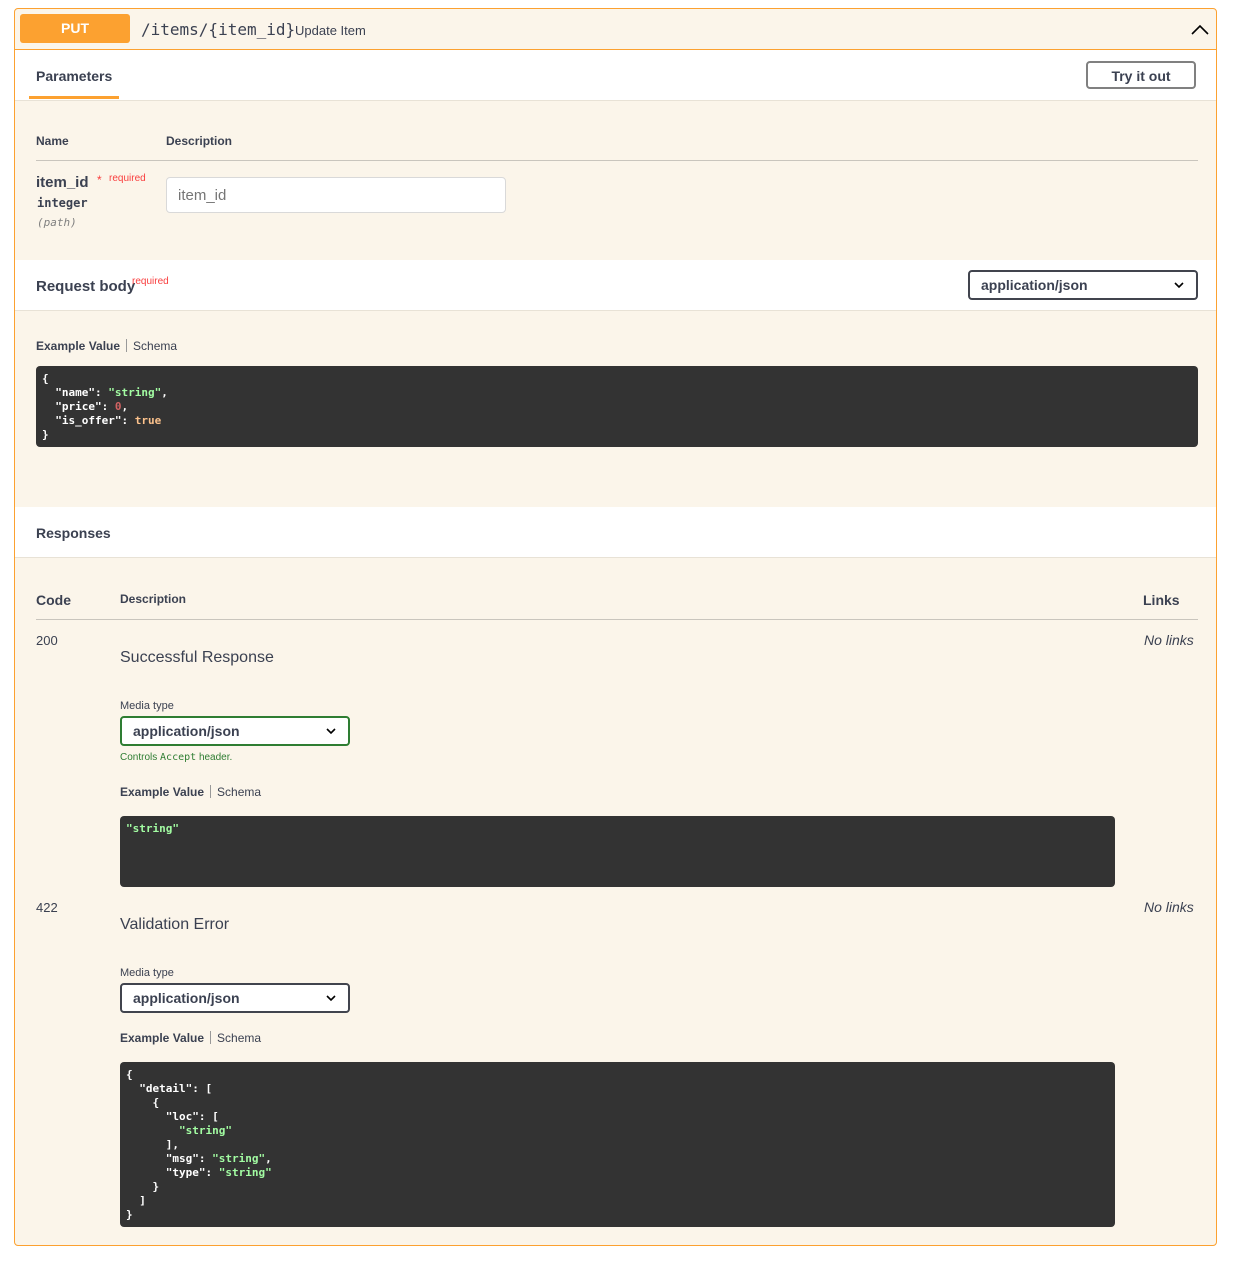 This screenshot has height=1261, width=1242. I want to click on try-it-out-button: Try it out, so click(1141, 75).